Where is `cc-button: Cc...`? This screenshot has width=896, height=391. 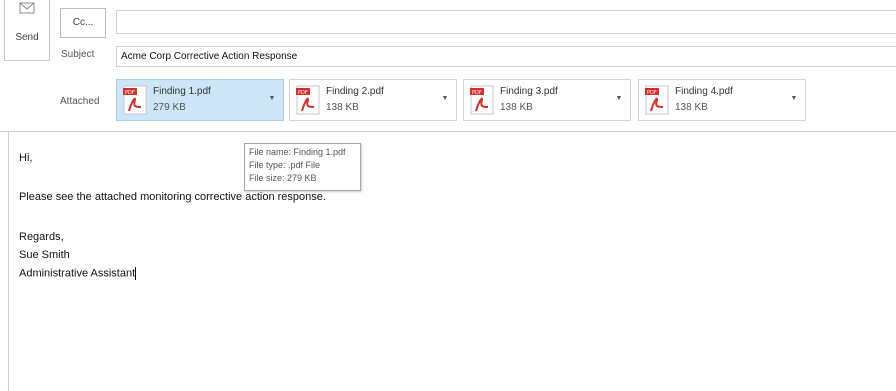 cc-button: Cc... is located at coordinates (83, 23).